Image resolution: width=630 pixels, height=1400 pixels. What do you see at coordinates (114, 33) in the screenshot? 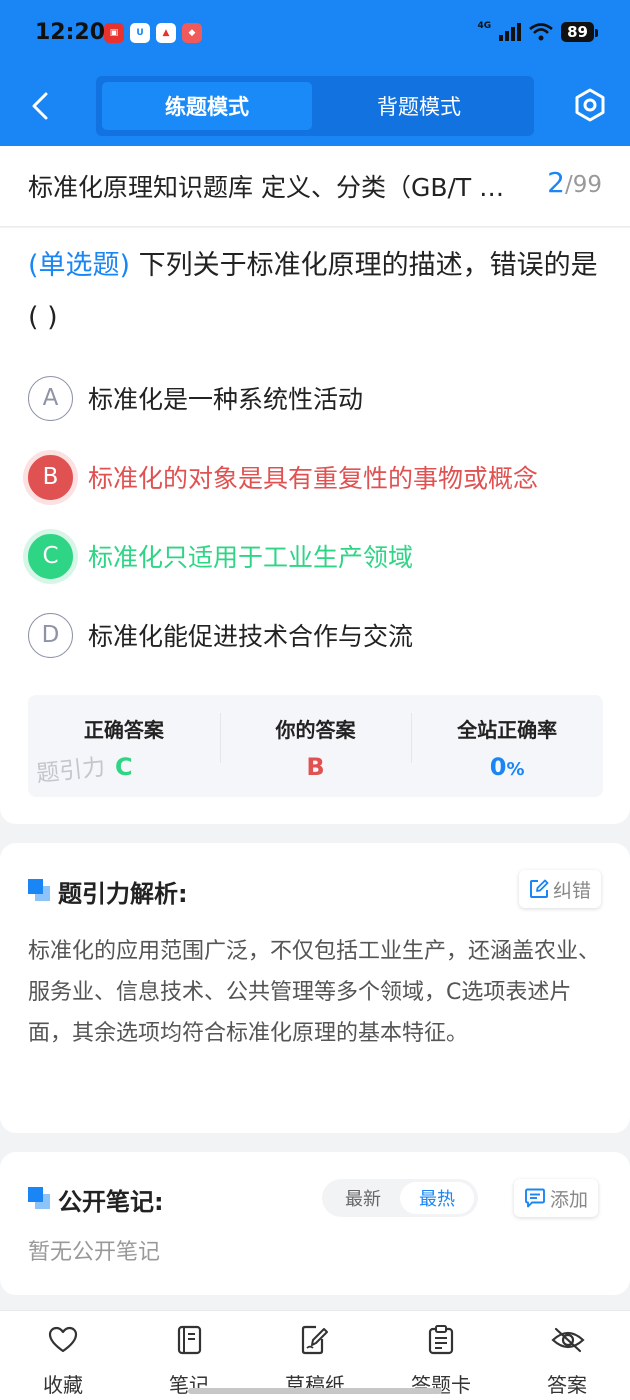
I see `notification-app-icon: ▣` at bounding box center [114, 33].